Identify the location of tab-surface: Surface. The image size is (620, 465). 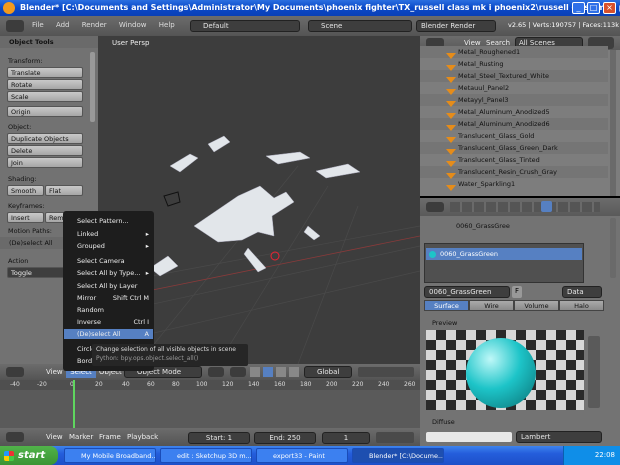
(446, 305).